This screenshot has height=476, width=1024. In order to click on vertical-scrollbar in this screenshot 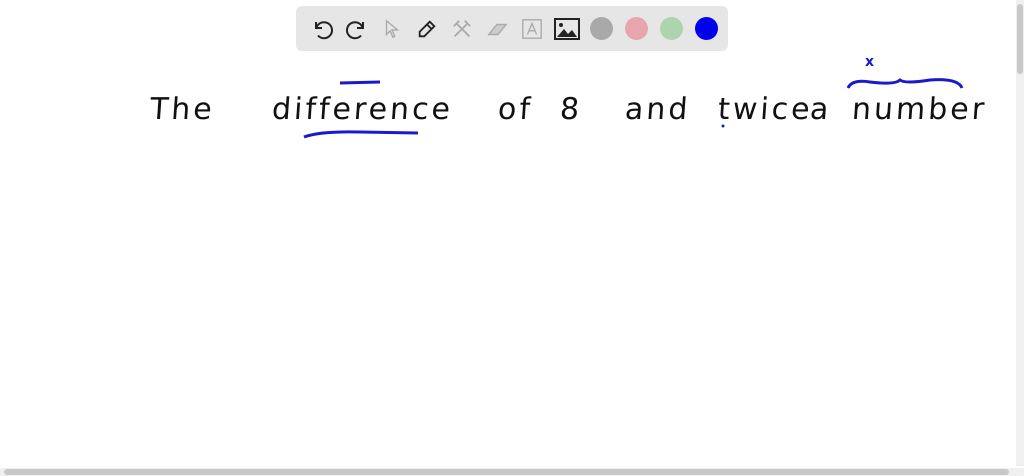, I will do `click(1020, 233)`.